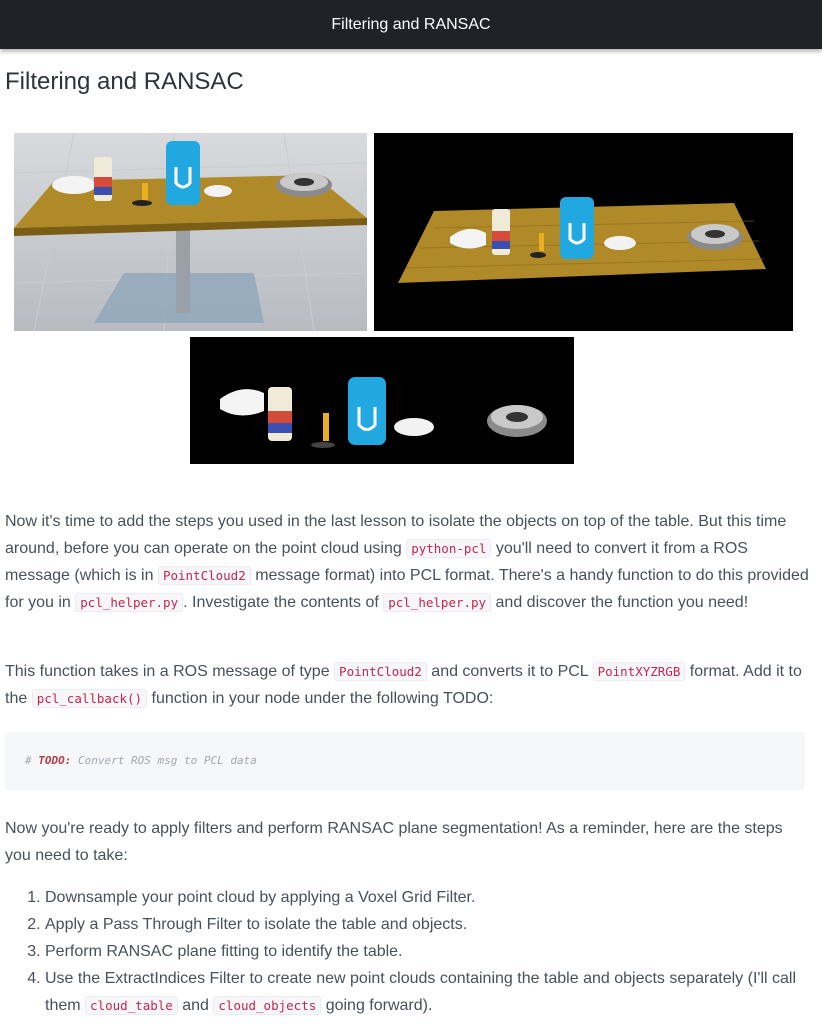  Describe the element at coordinates (55, 760) in the screenshot. I see `code-todo-keyword: TODO:` at that location.